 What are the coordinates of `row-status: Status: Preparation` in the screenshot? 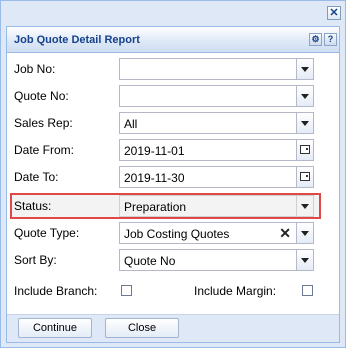 It's located at (173, 206).